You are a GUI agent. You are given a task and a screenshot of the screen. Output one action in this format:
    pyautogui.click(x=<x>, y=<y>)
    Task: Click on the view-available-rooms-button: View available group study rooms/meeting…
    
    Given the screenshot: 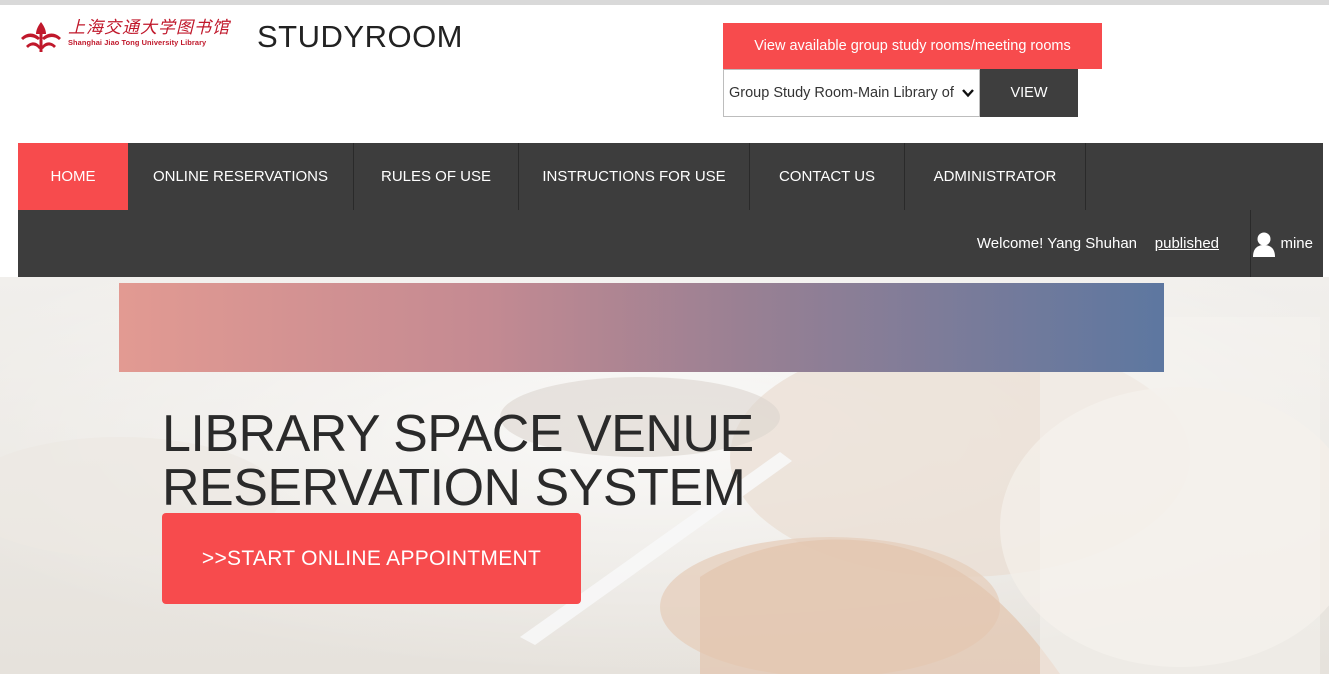 What is the action you would take?
    pyautogui.click(x=912, y=46)
    